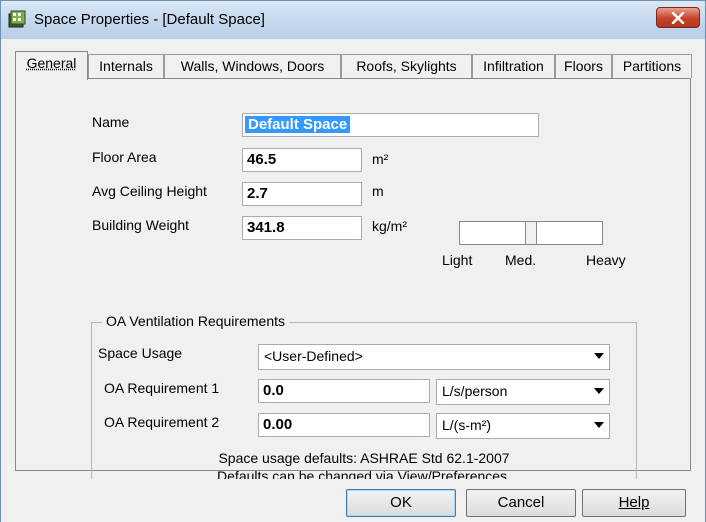  I want to click on floor-area-field: 46.5, so click(302, 160).